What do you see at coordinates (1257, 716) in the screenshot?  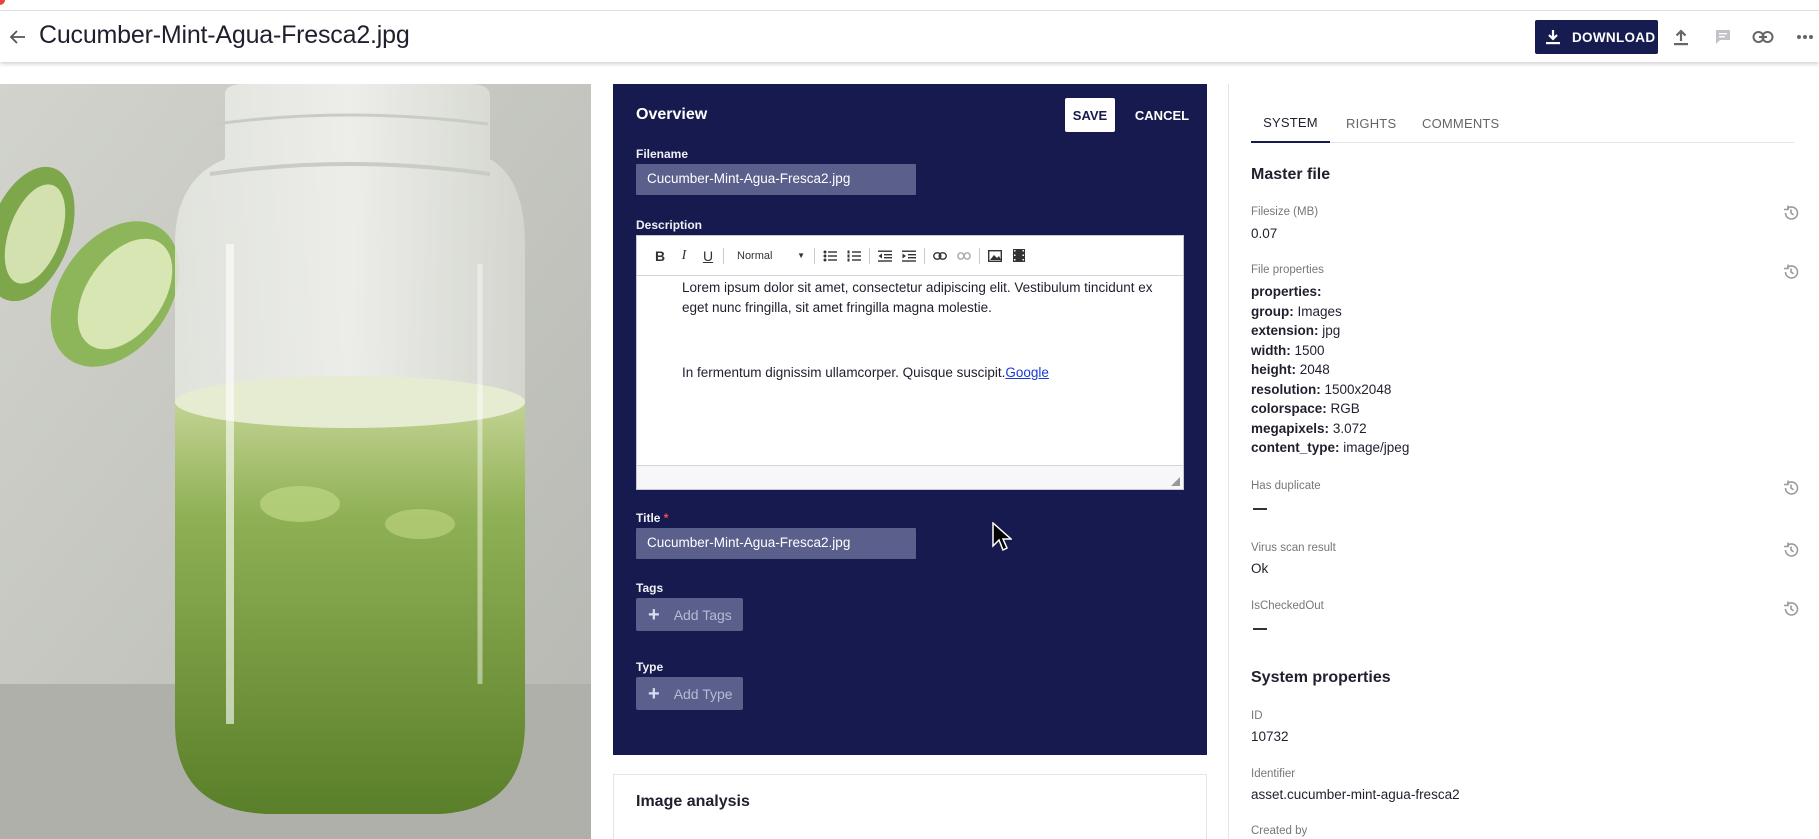 I see `id-label: ID` at bounding box center [1257, 716].